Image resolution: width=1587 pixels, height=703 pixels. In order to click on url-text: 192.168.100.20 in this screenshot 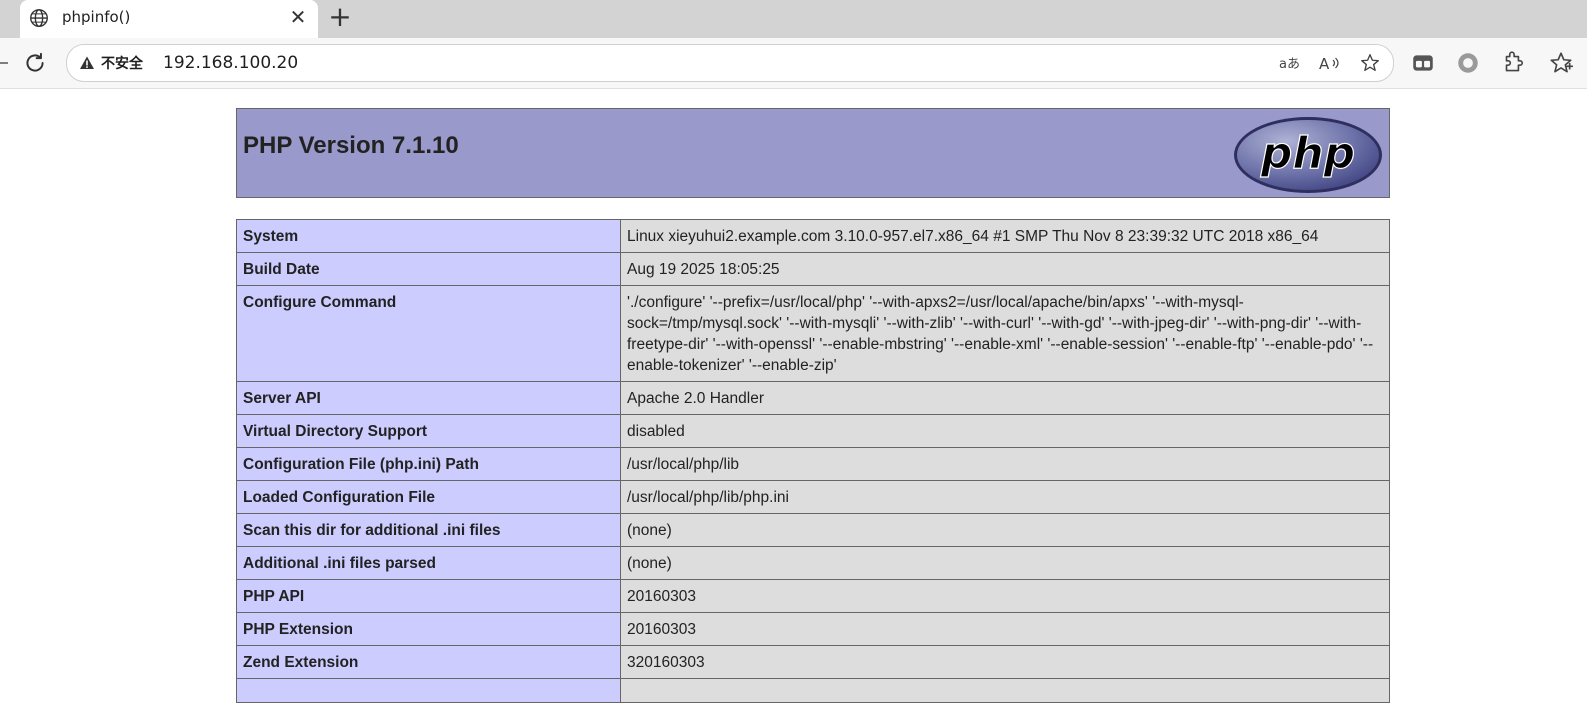, I will do `click(230, 63)`.